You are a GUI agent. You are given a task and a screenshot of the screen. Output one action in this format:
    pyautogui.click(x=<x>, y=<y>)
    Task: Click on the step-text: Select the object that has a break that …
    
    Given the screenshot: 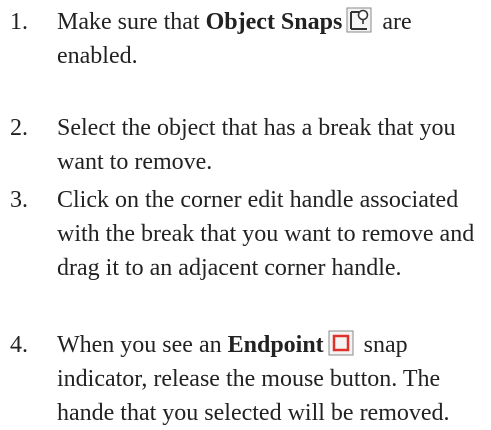 What is the action you would take?
    pyautogui.click(x=256, y=145)
    